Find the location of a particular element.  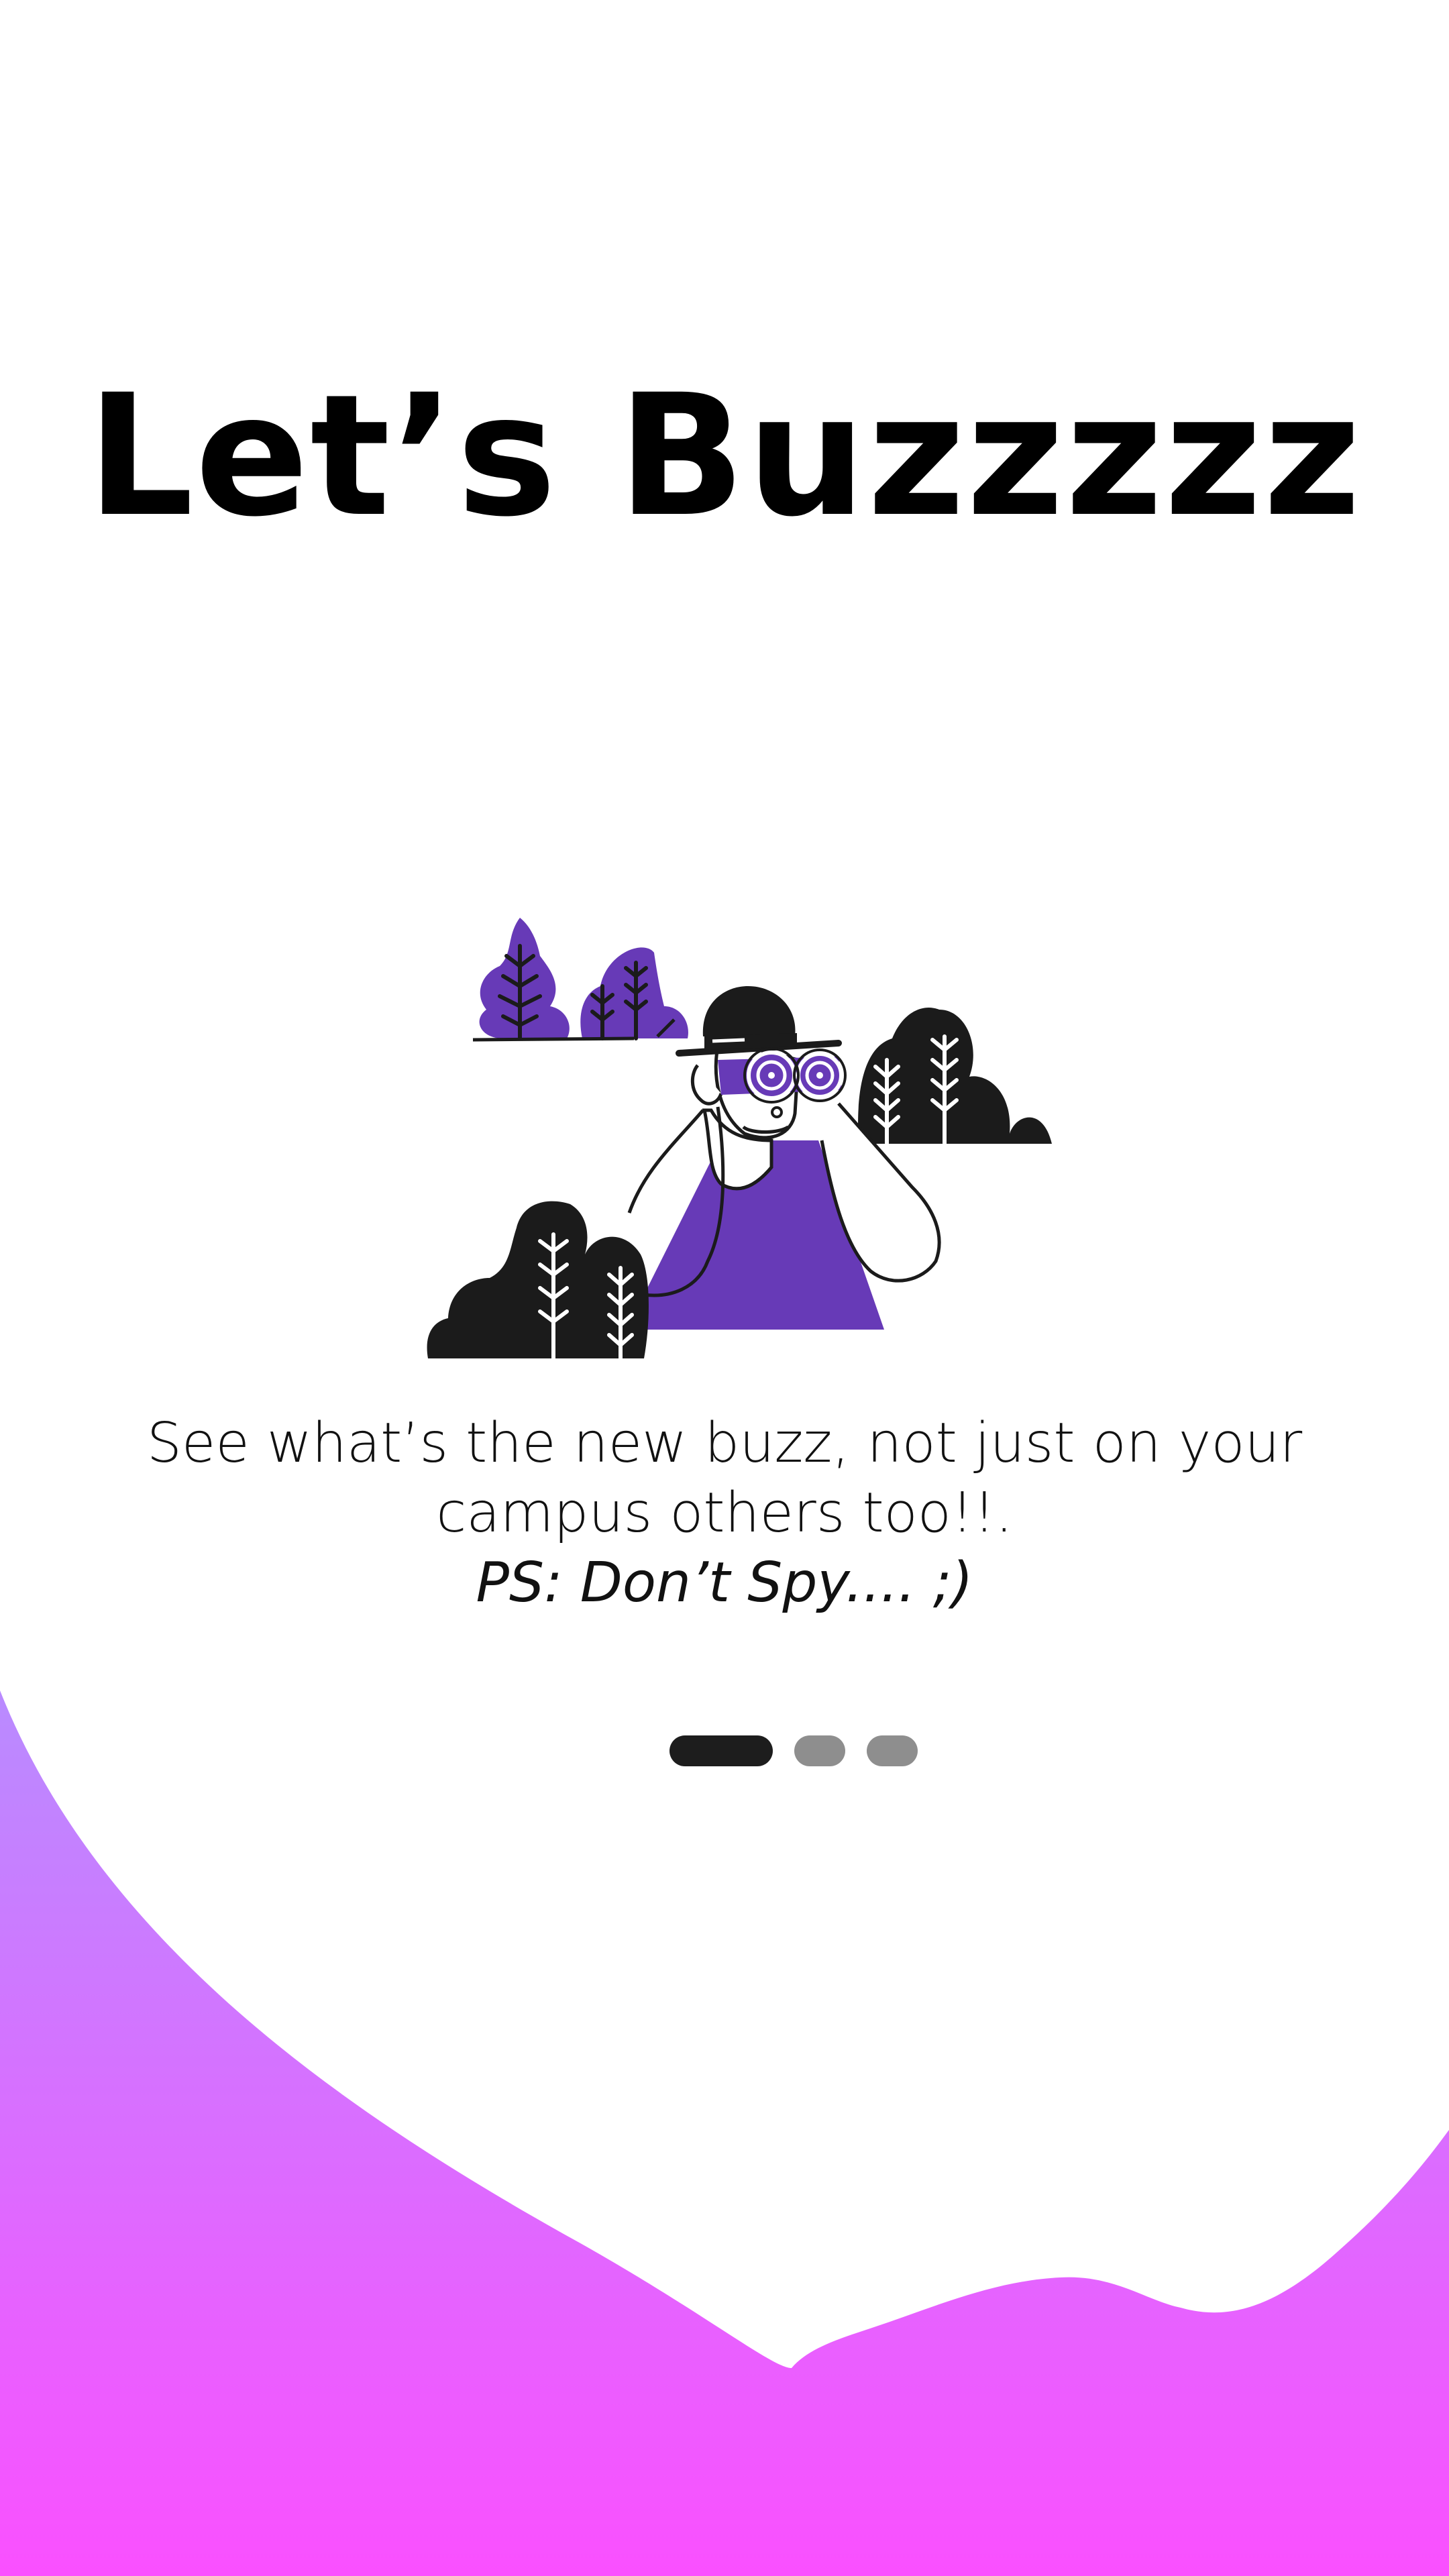

person-with-binoculars-illustration is located at coordinates (739, 1139).